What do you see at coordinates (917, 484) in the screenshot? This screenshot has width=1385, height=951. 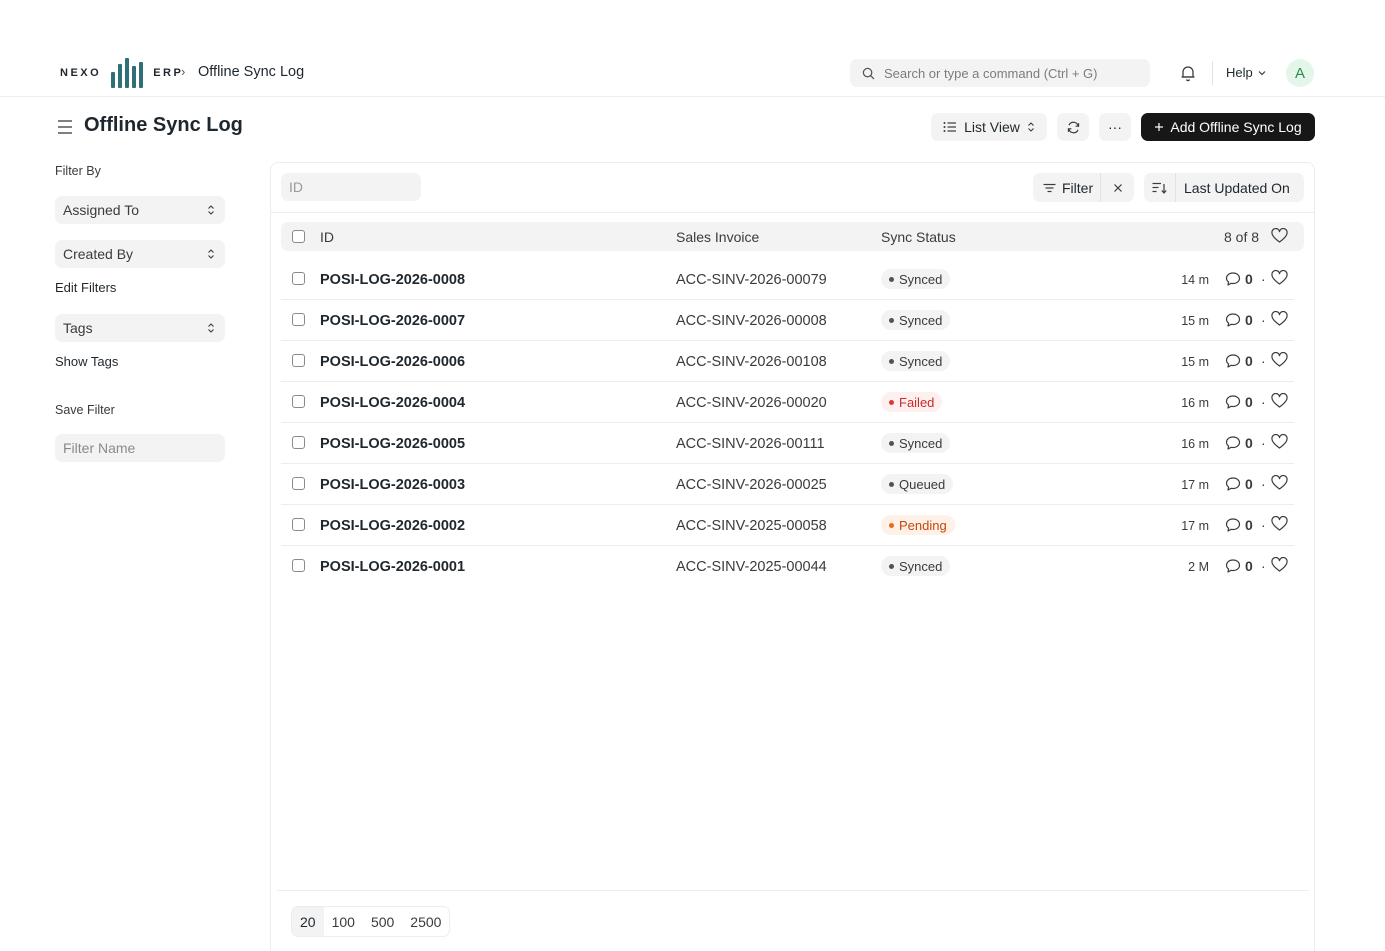 I see `status-badge: Queued` at bounding box center [917, 484].